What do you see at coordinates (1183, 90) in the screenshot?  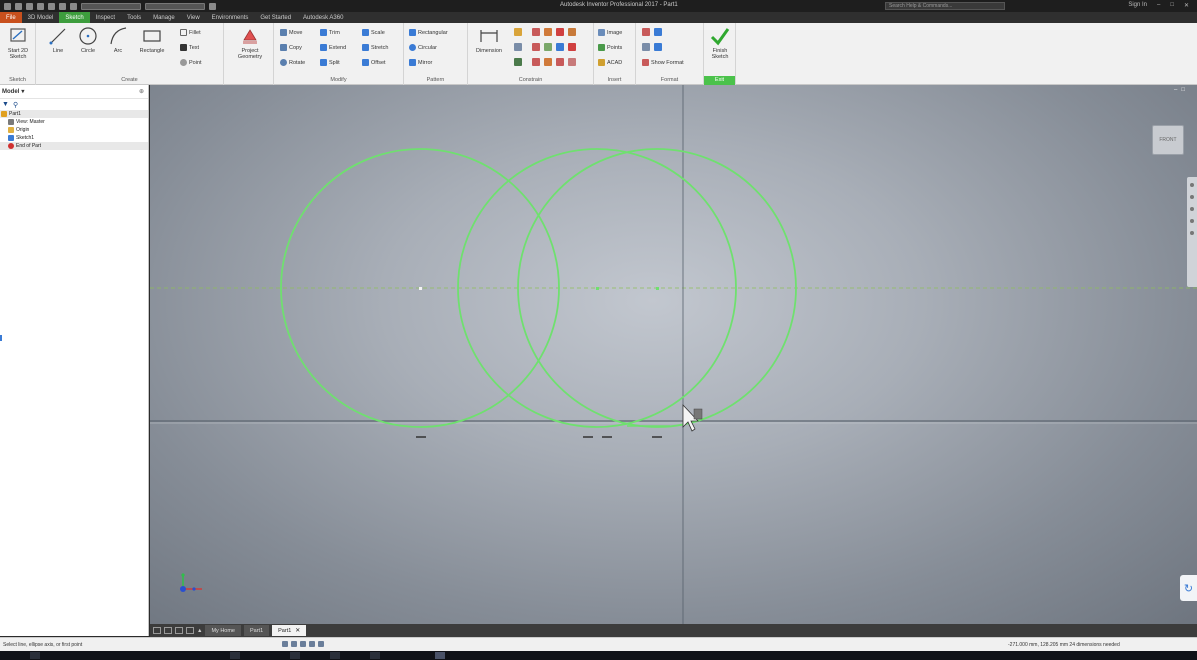 I see `maximize-viewport-icon: □` at bounding box center [1183, 90].